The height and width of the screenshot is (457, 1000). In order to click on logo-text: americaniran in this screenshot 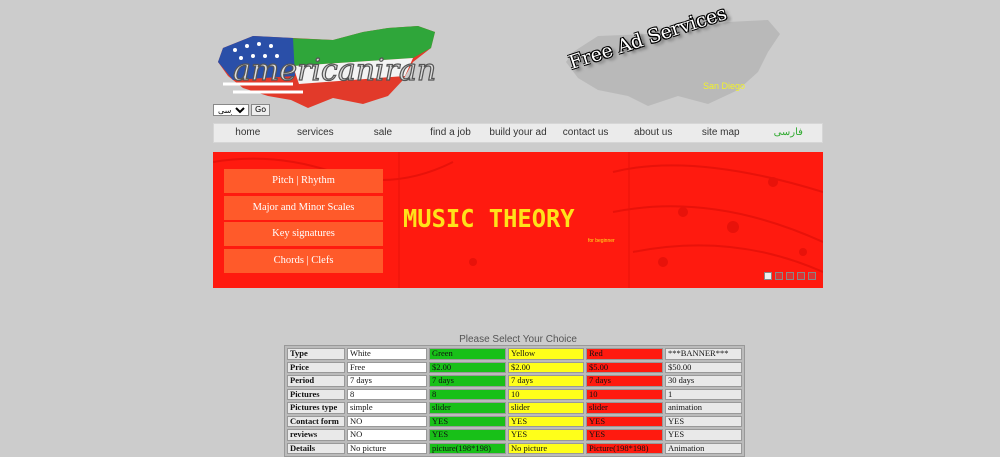, I will do `click(334, 70)`.